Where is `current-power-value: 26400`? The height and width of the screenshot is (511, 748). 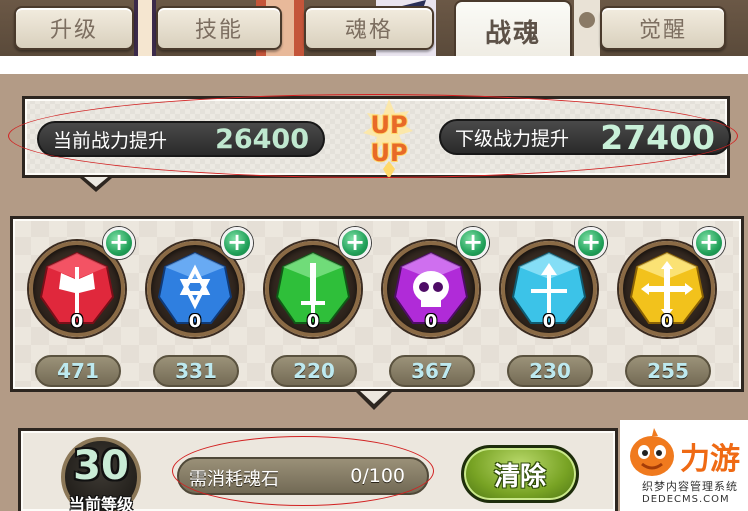 current-power-value: 26400 is located at coordinates (262, 139).